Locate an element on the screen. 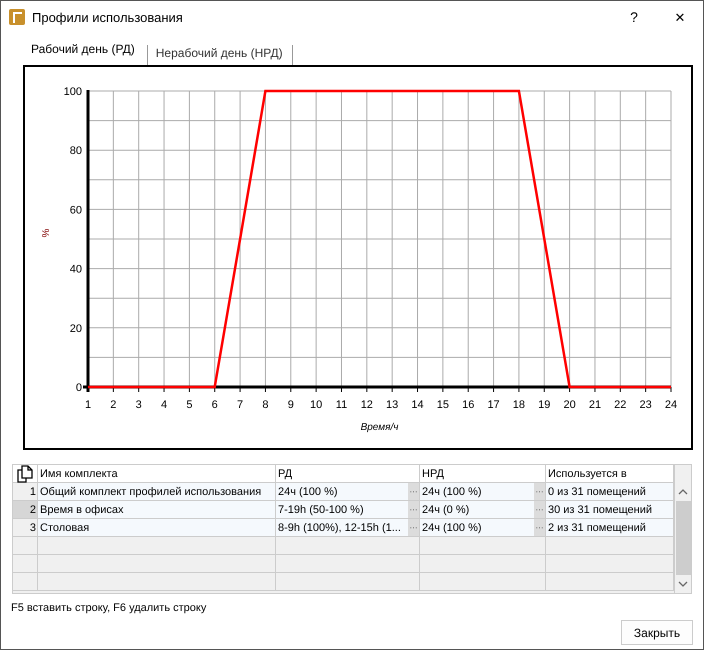 Image resolution: width=704 pixels, height=650 pixels. x-tick-label: 1 is located at coordinates (88, 405).